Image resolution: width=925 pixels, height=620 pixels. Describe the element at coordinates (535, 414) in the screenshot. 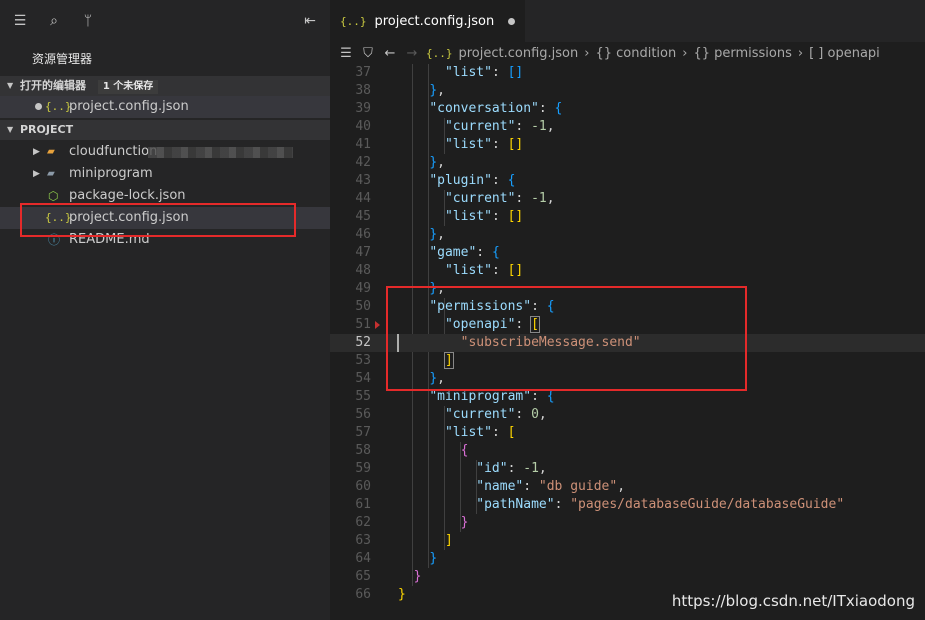

I see `json-number: 0` at that location.